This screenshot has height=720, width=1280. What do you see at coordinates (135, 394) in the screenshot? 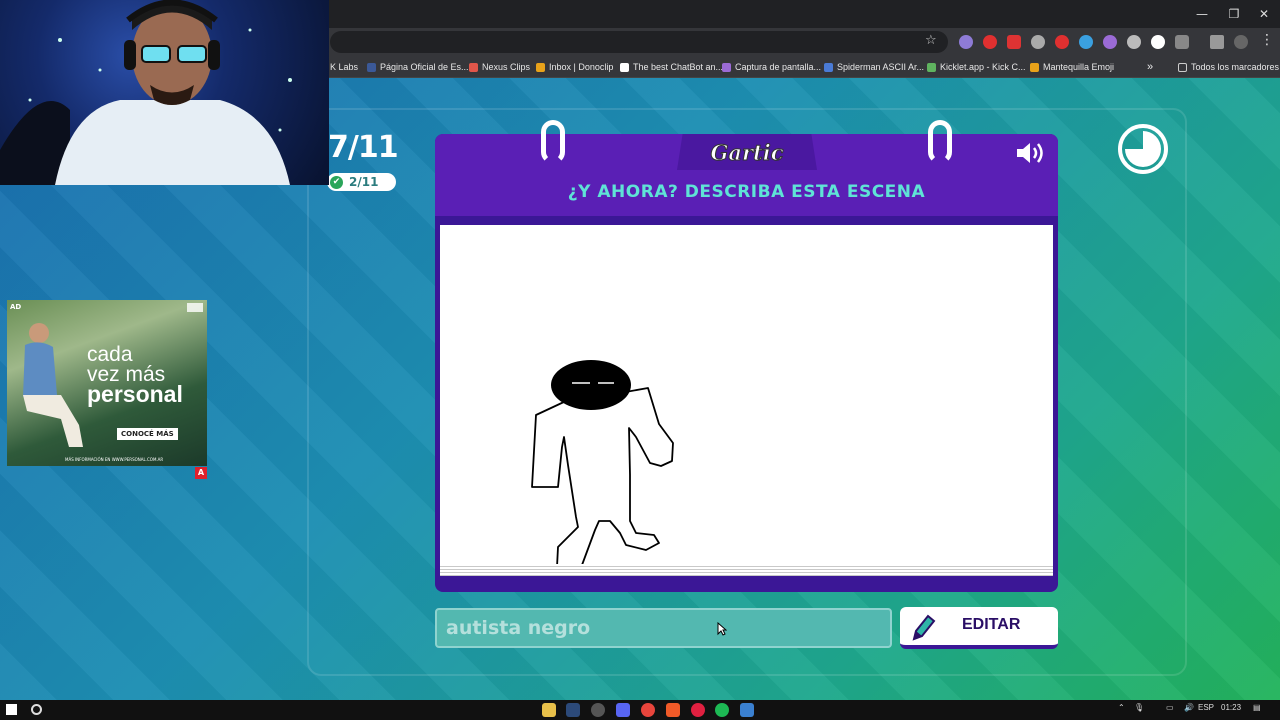
I see `ad-headline-3: personal` at bounding box center [135, 394].